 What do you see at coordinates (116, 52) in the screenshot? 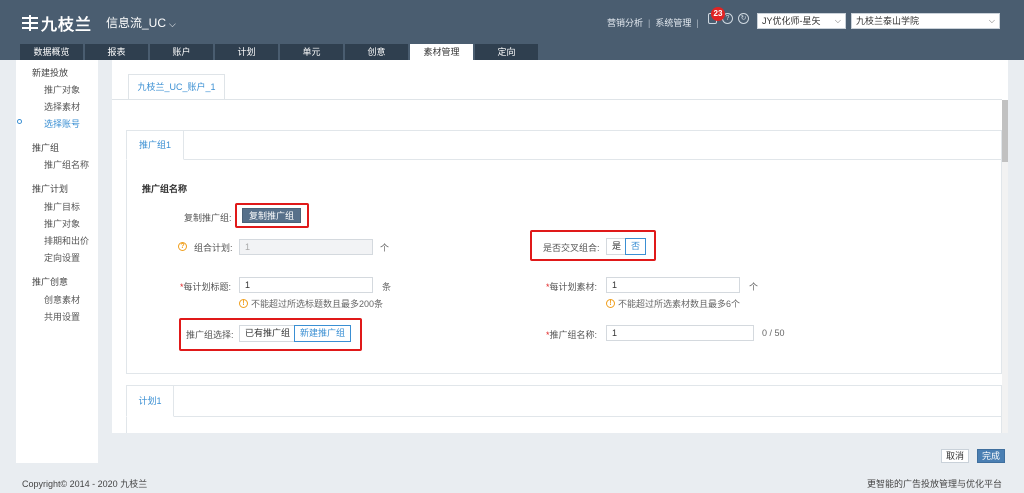
I see `tab-reports: 报表` at bounding box center [116, 52].